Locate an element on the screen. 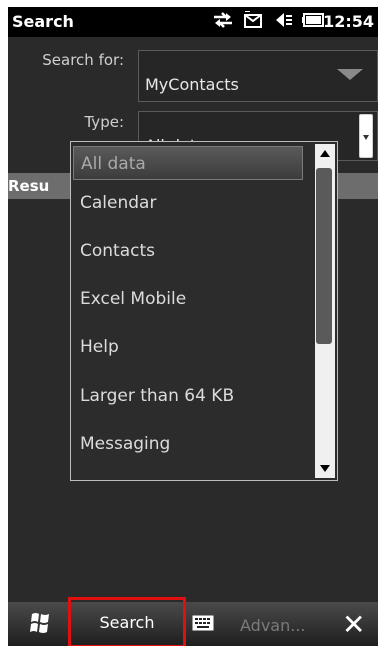 This screenshot has height=646, width=387. close-icon: ✕ is located at coordinates (353, 624).